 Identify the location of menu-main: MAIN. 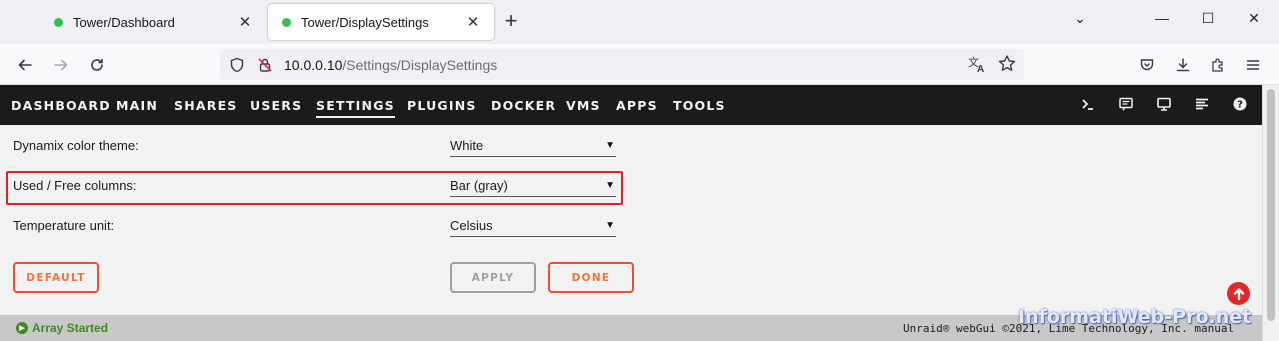
(137, 105).